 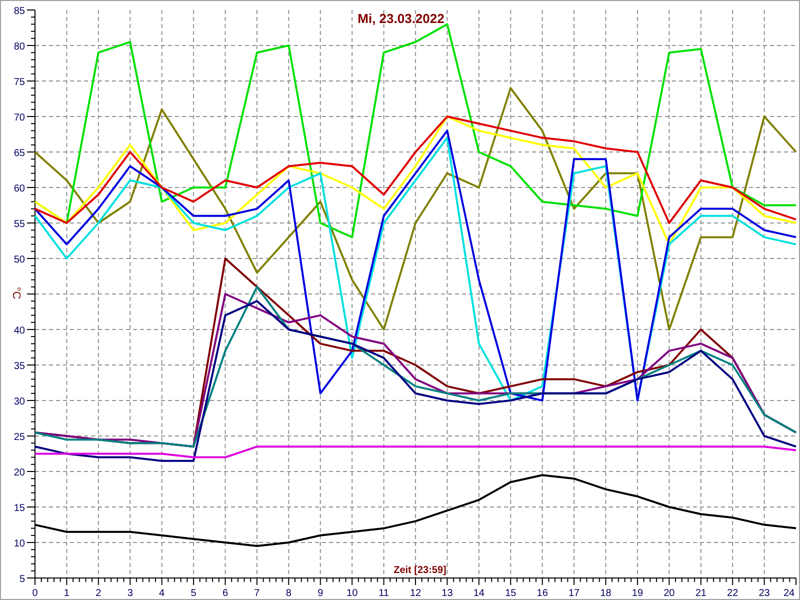 I want to click on x-tick-label: 20, so click(x=669, y=593).